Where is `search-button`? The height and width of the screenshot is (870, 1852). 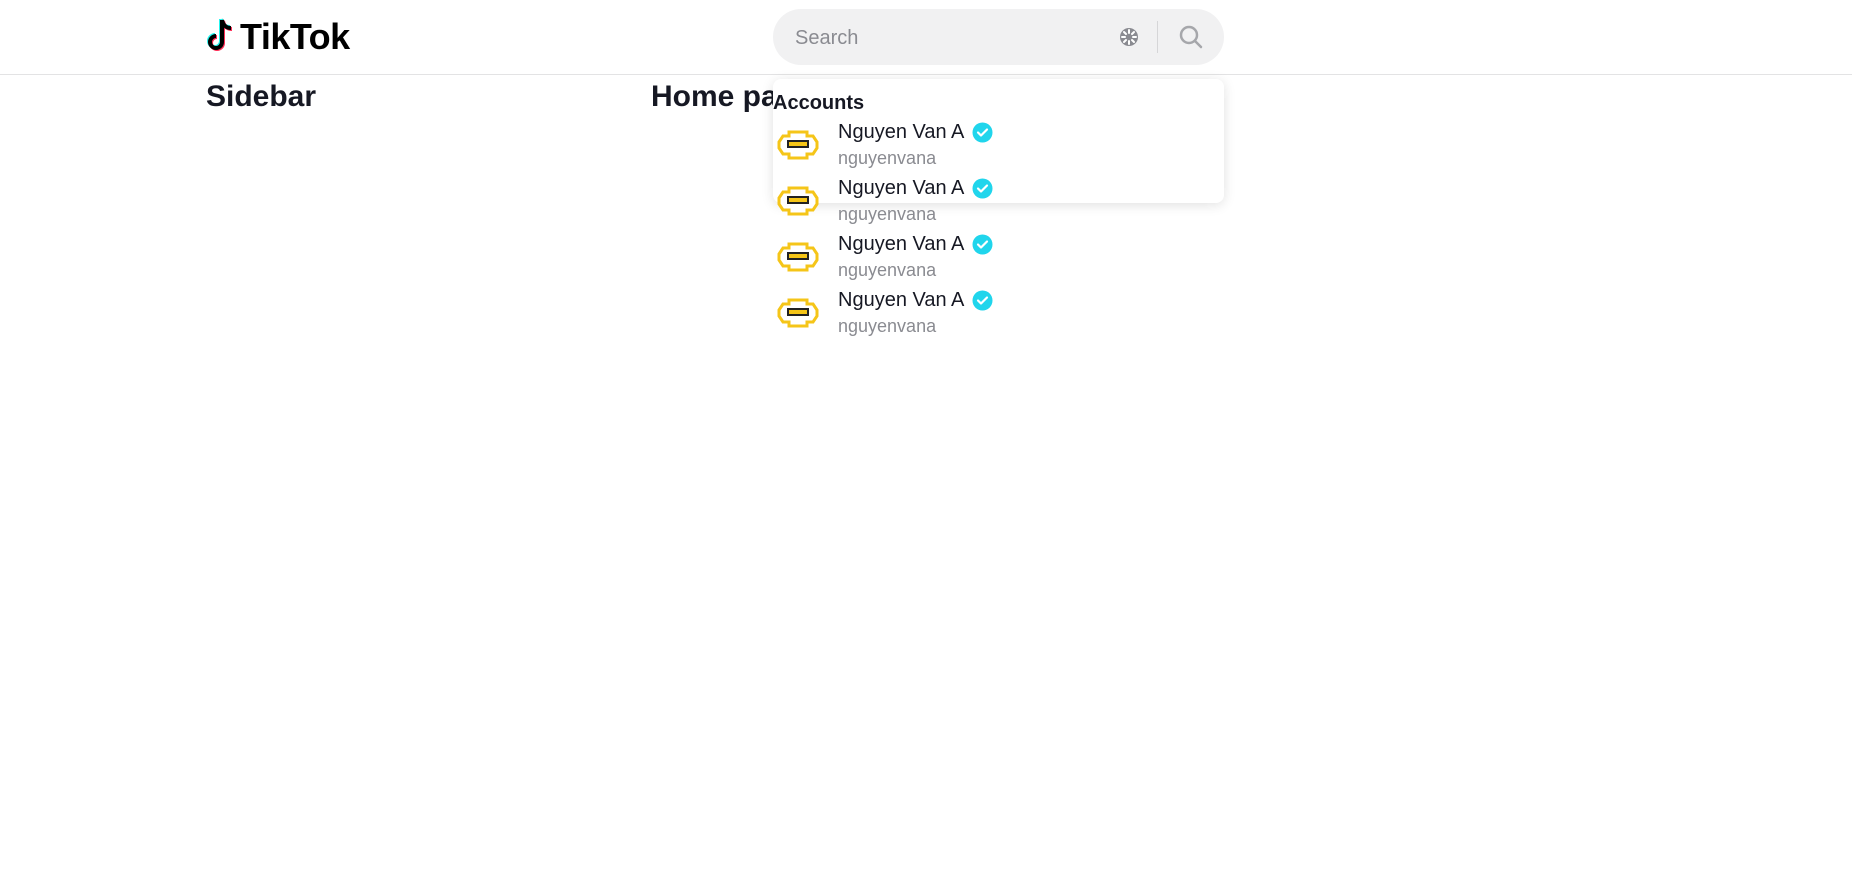 search-button is located at coordinates (1191, 37).